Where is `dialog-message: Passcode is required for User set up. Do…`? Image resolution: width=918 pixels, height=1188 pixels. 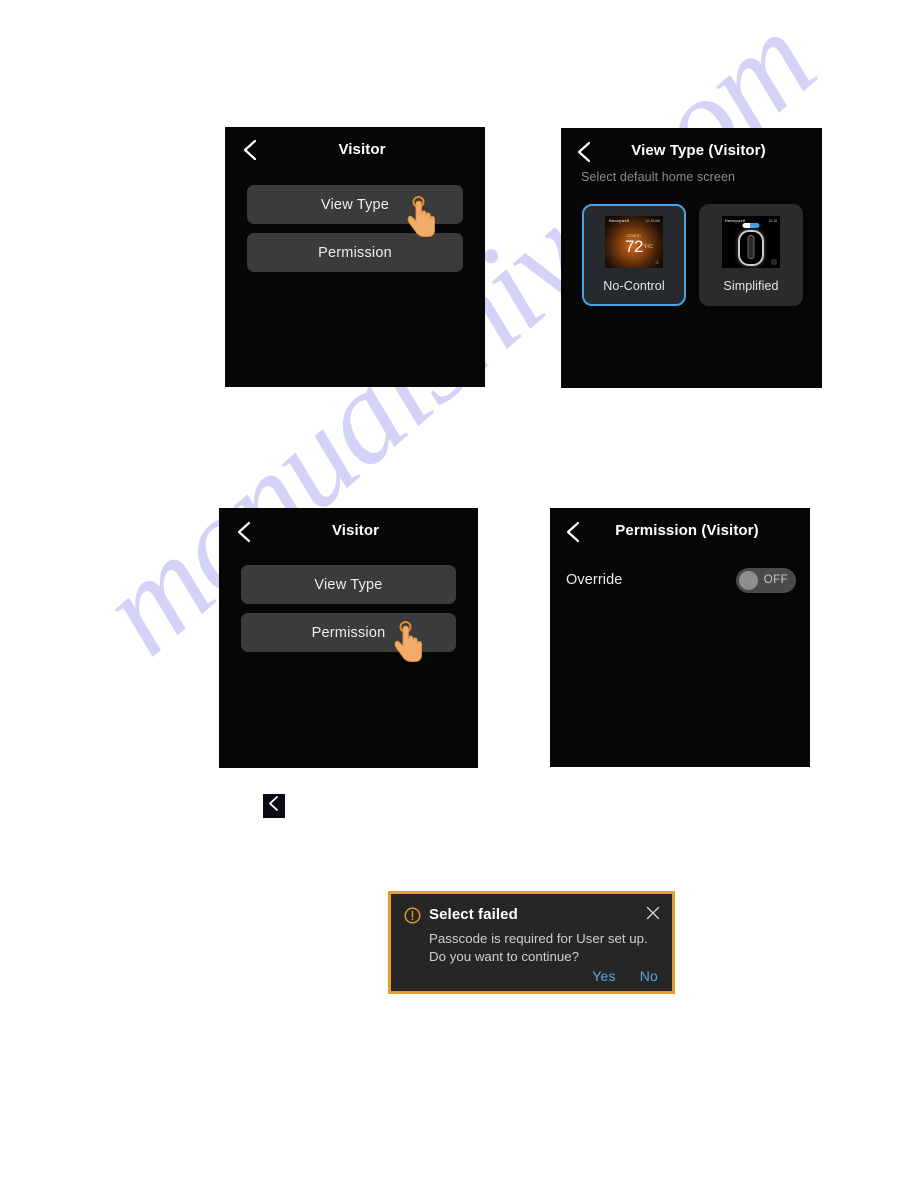 dialog-message: Passcode is required for User set up. Do… is located at coordinates (542, 948).